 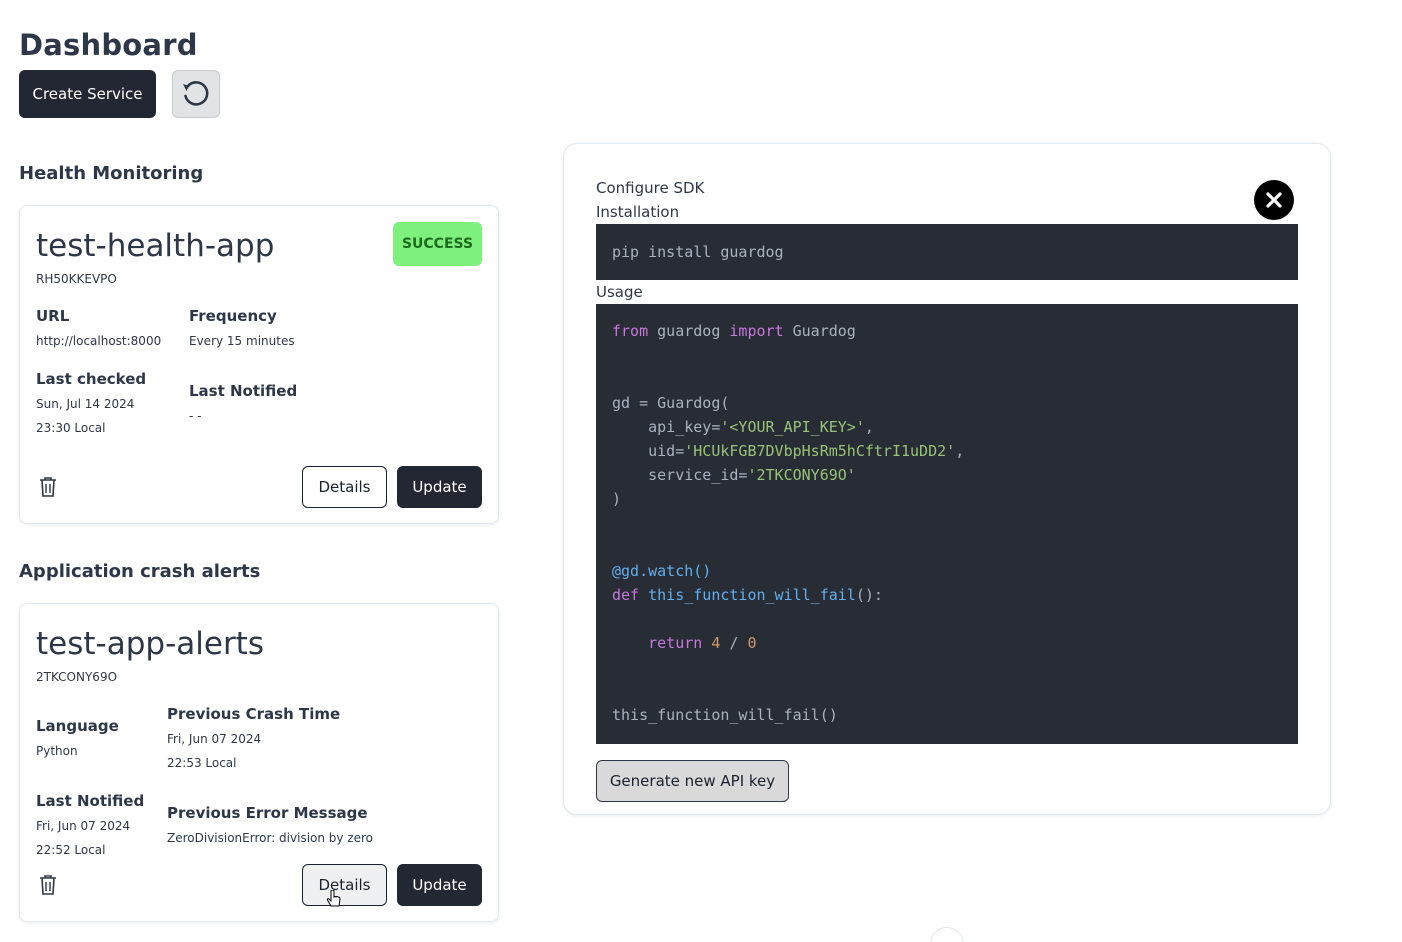 What do you see at coordinates (638, 212) in the screenshot?
I see `installation-label: Installation` at bounding box center [638, 212].